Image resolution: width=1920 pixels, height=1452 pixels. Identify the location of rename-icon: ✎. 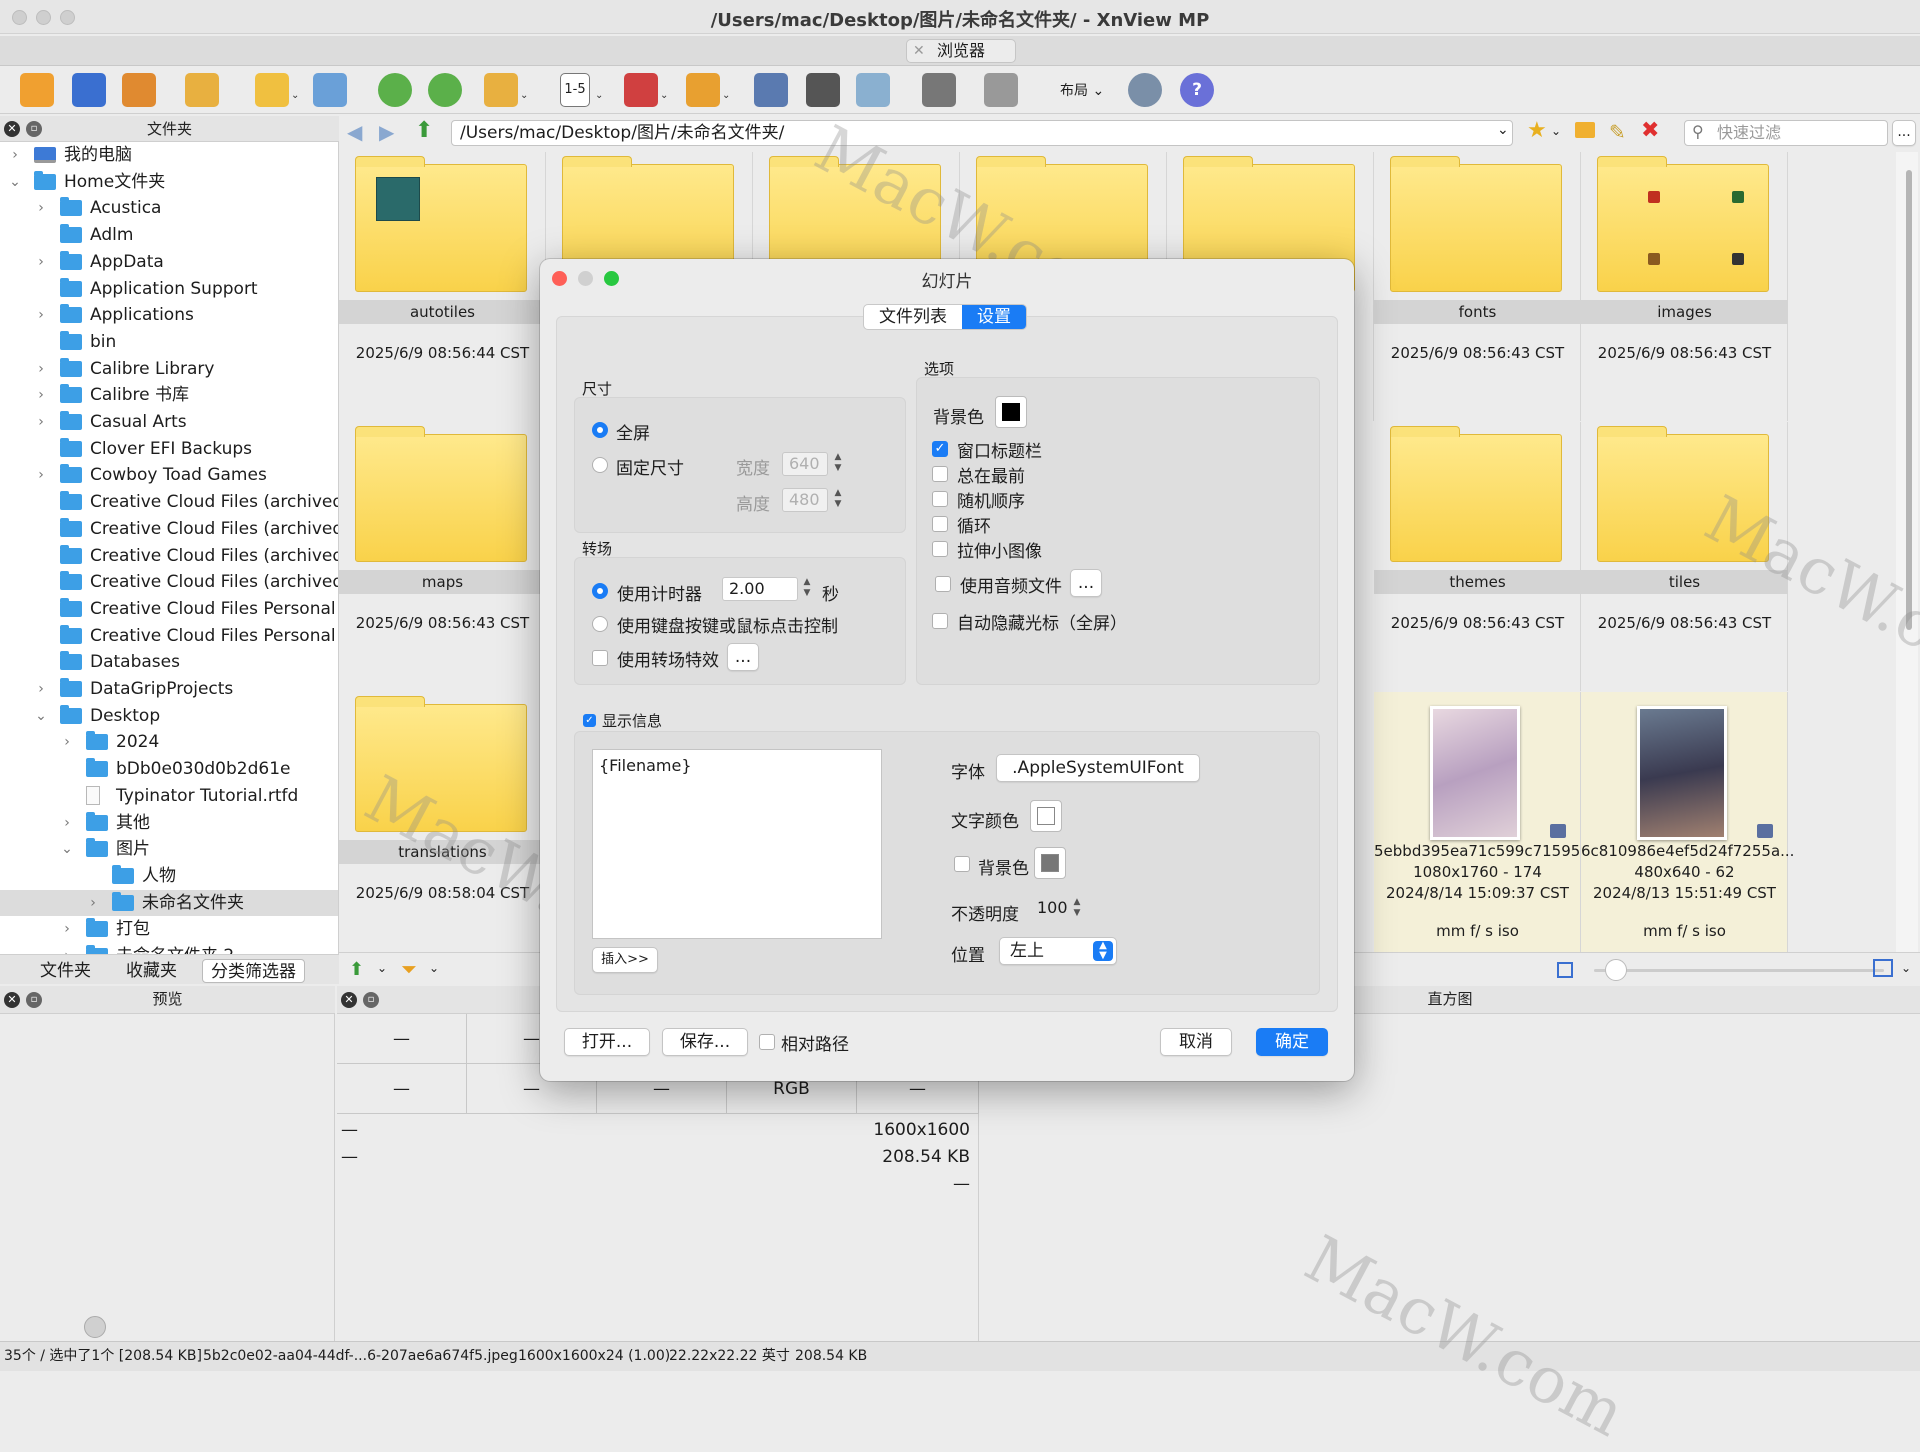
(1617, 132).